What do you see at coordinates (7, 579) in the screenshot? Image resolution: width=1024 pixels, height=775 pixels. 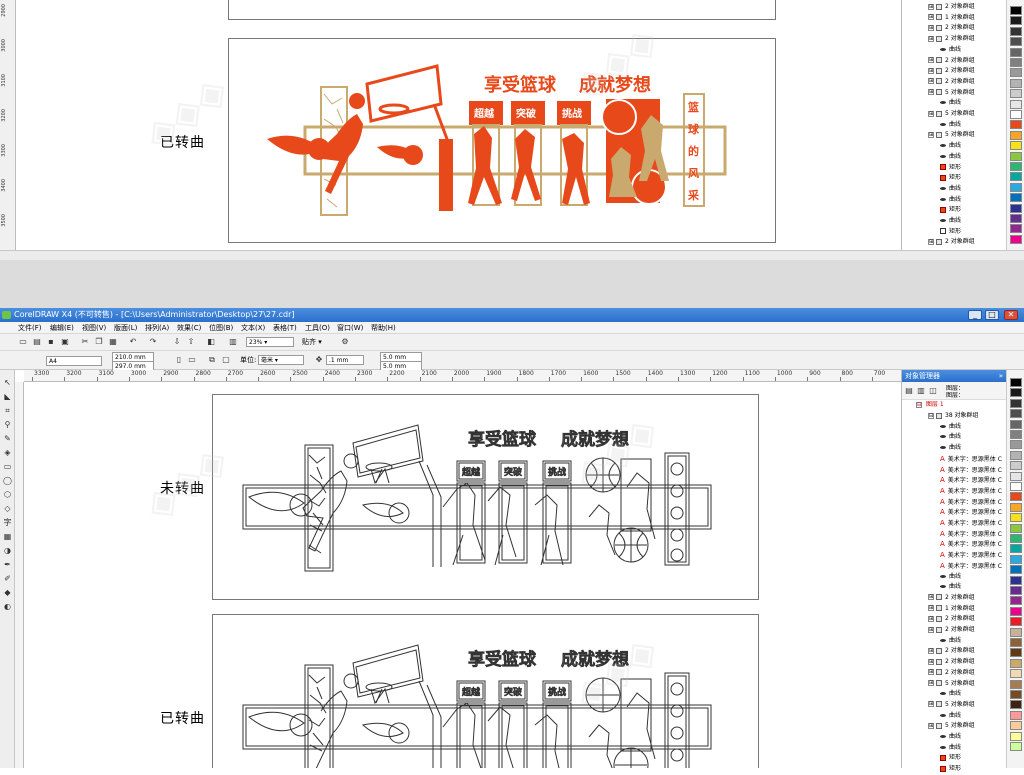 I see `outline-tool-icon: ✐` at bounding box center [7, 579].